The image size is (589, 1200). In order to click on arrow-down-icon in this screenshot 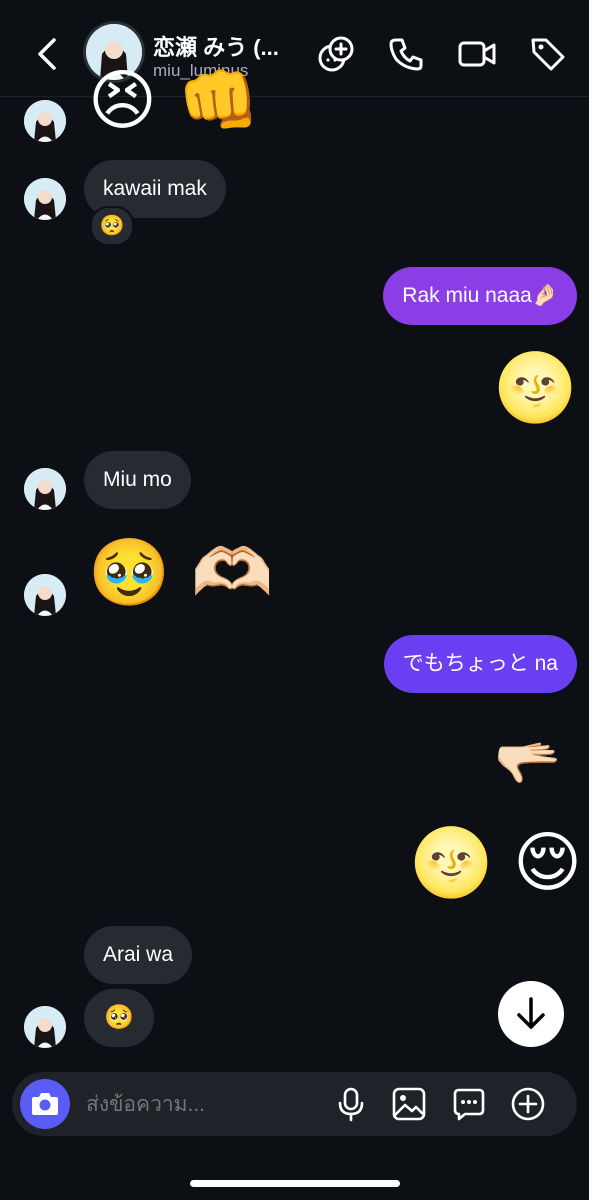, I will do `click(531, 1013)`.